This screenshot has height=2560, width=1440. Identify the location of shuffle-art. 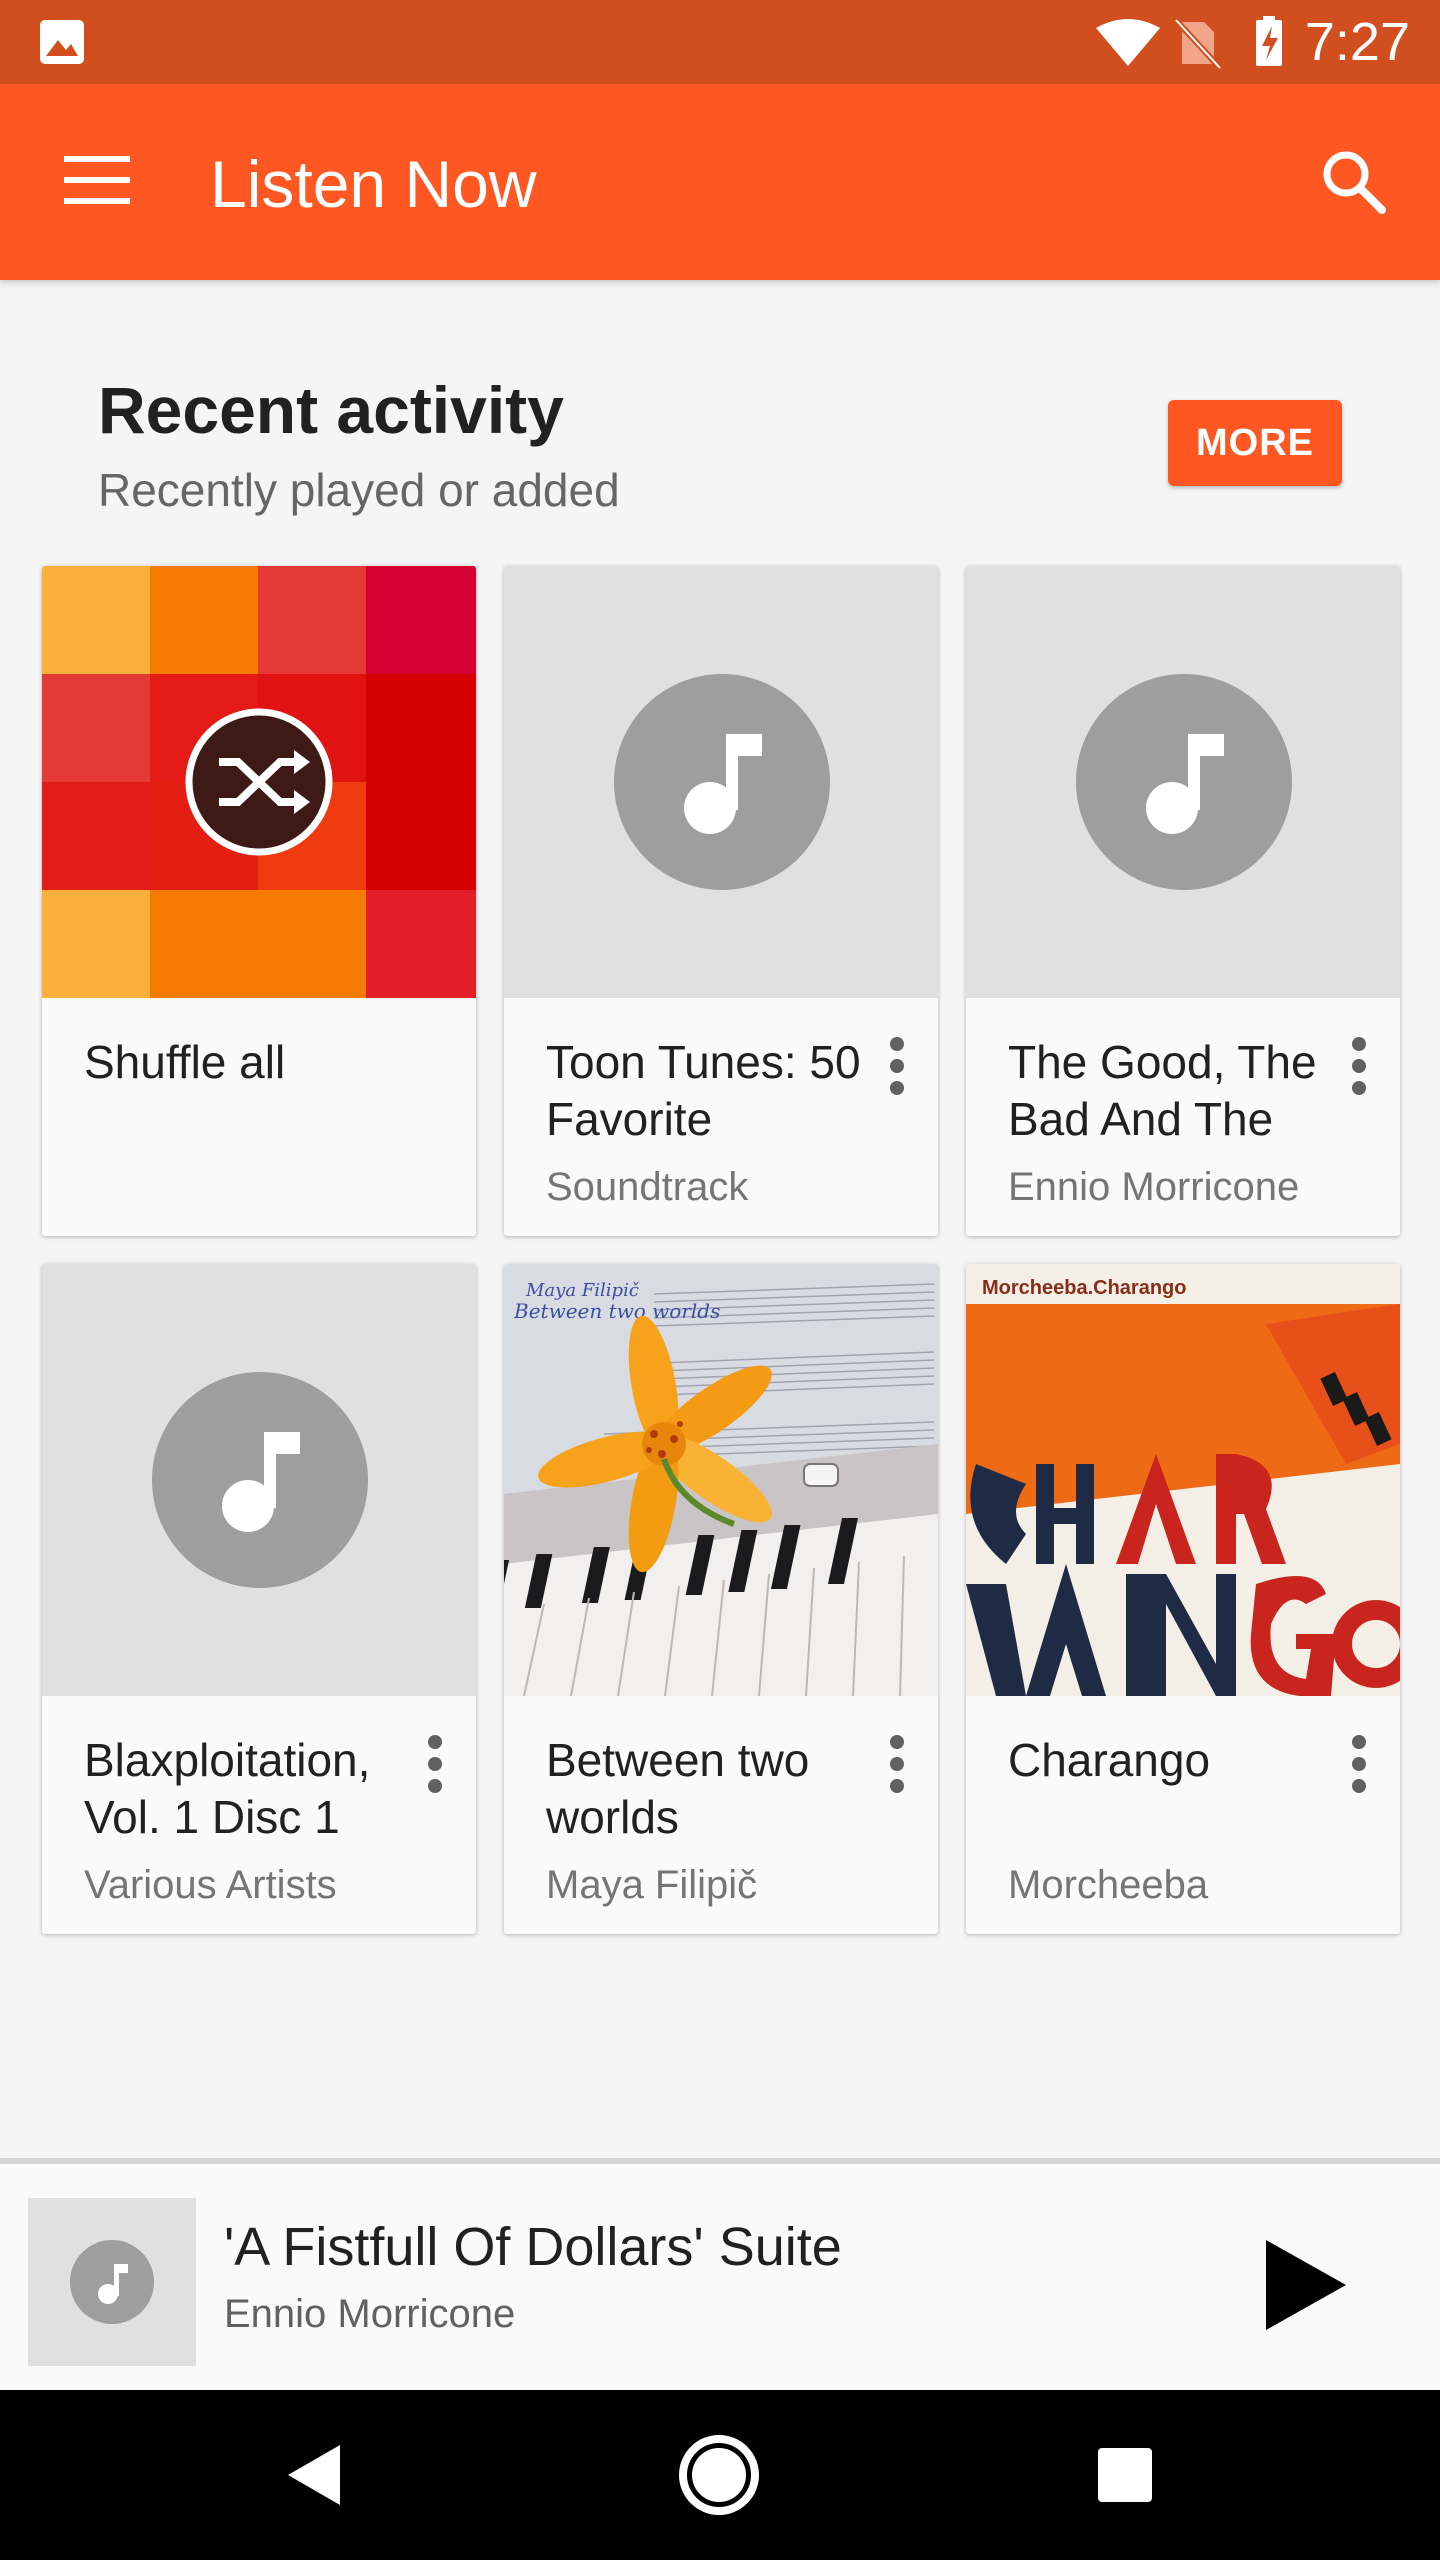
(259, 782).